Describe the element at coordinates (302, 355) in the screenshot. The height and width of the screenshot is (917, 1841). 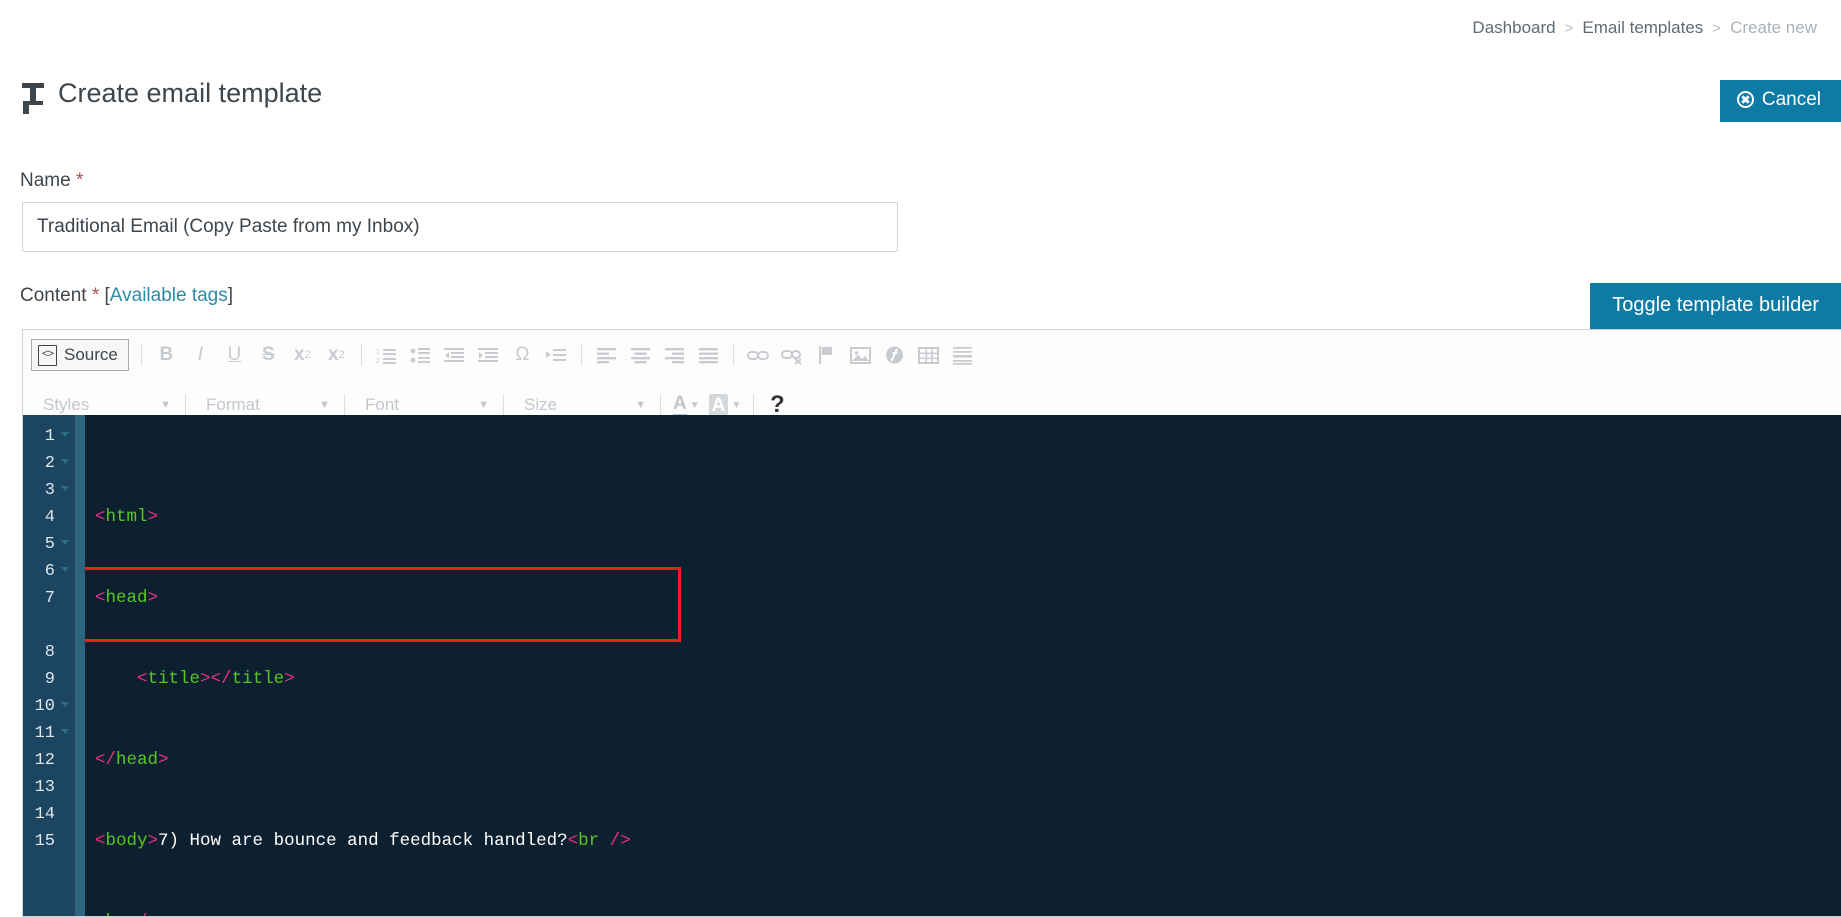
I see `subscript-icon: x2` at that location.